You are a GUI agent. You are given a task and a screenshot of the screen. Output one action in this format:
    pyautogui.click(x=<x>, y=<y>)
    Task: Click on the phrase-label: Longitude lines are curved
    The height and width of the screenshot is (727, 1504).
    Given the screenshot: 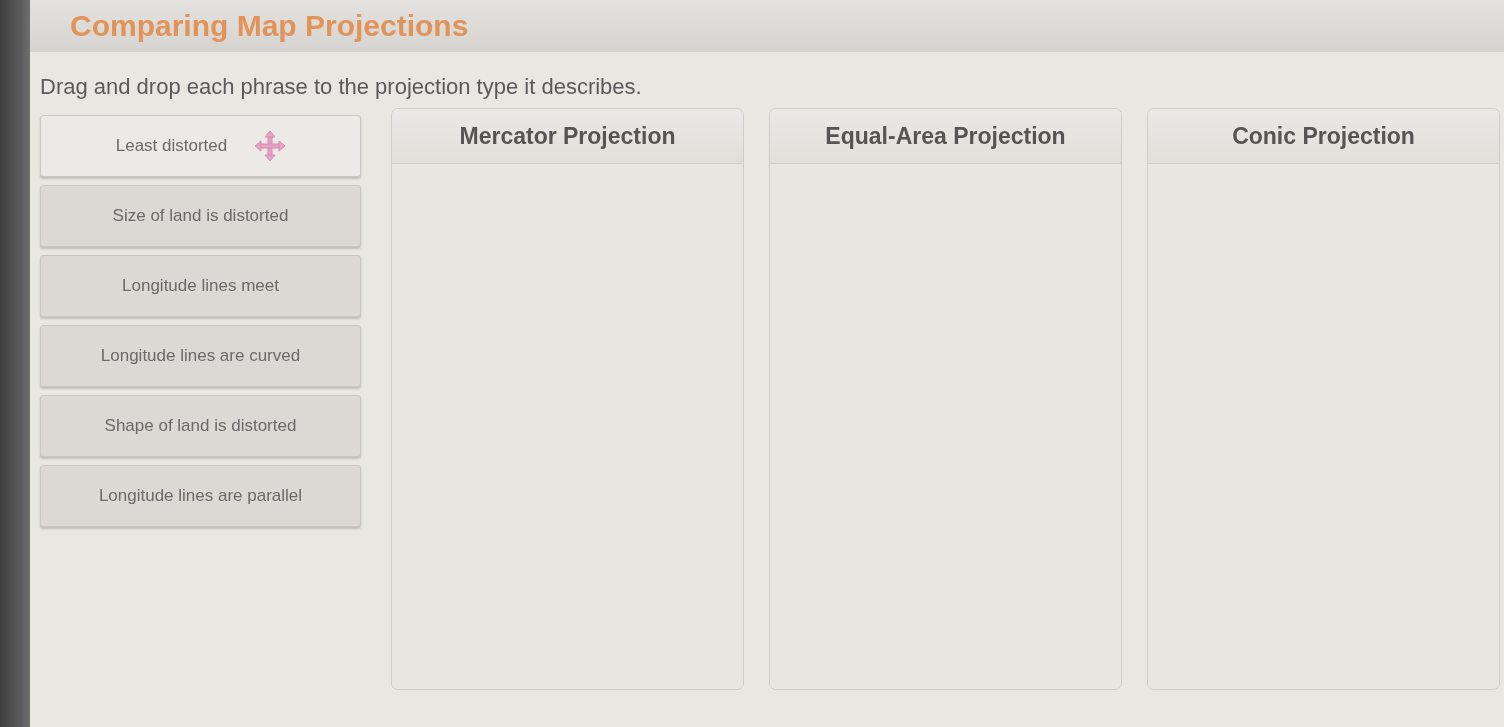 What is the action you would take?
    pyautogui.click(x=200, y=356)
    